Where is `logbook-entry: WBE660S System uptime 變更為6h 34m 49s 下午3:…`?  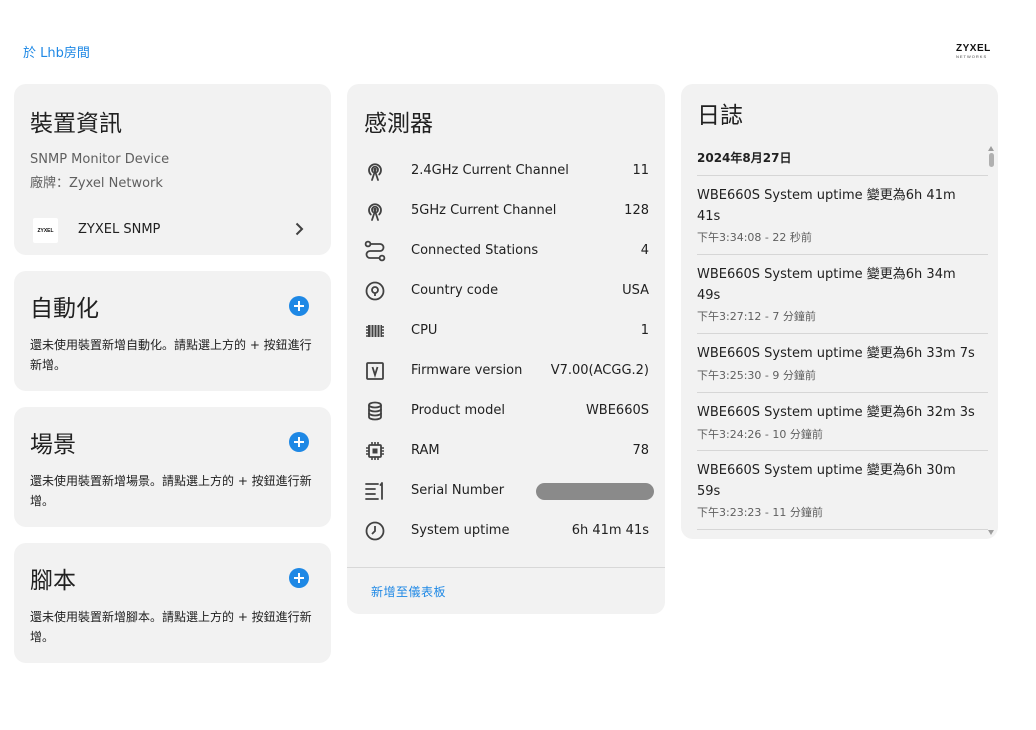 logbook-entry: WBE660S System uptime 變更為6h 34m 49s 下午3:… is located at coordinates (842, 294).